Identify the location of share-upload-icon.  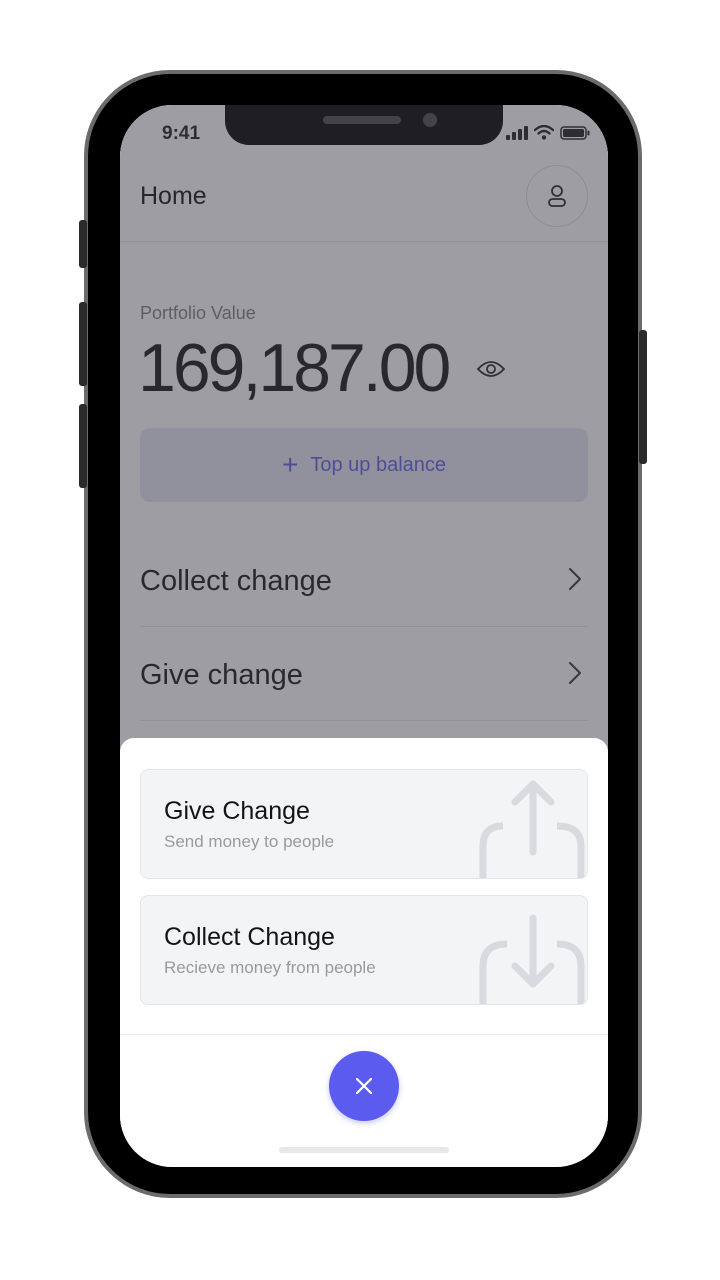
(532, 829).